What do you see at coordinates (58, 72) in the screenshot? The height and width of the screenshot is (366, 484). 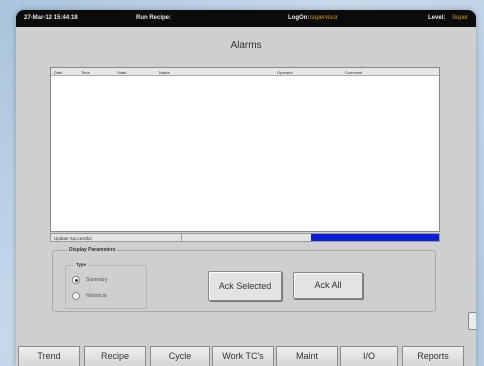 I see `column-header-date: Date` at bounding box center [58, 72].